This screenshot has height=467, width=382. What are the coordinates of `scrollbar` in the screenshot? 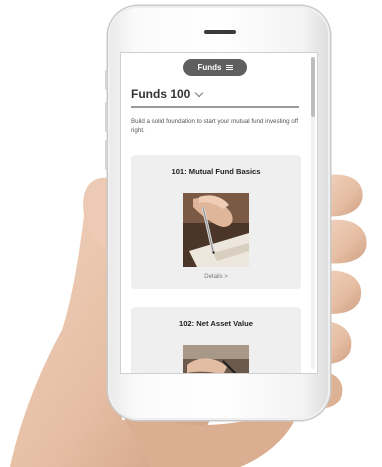 It's located at (313, 213).